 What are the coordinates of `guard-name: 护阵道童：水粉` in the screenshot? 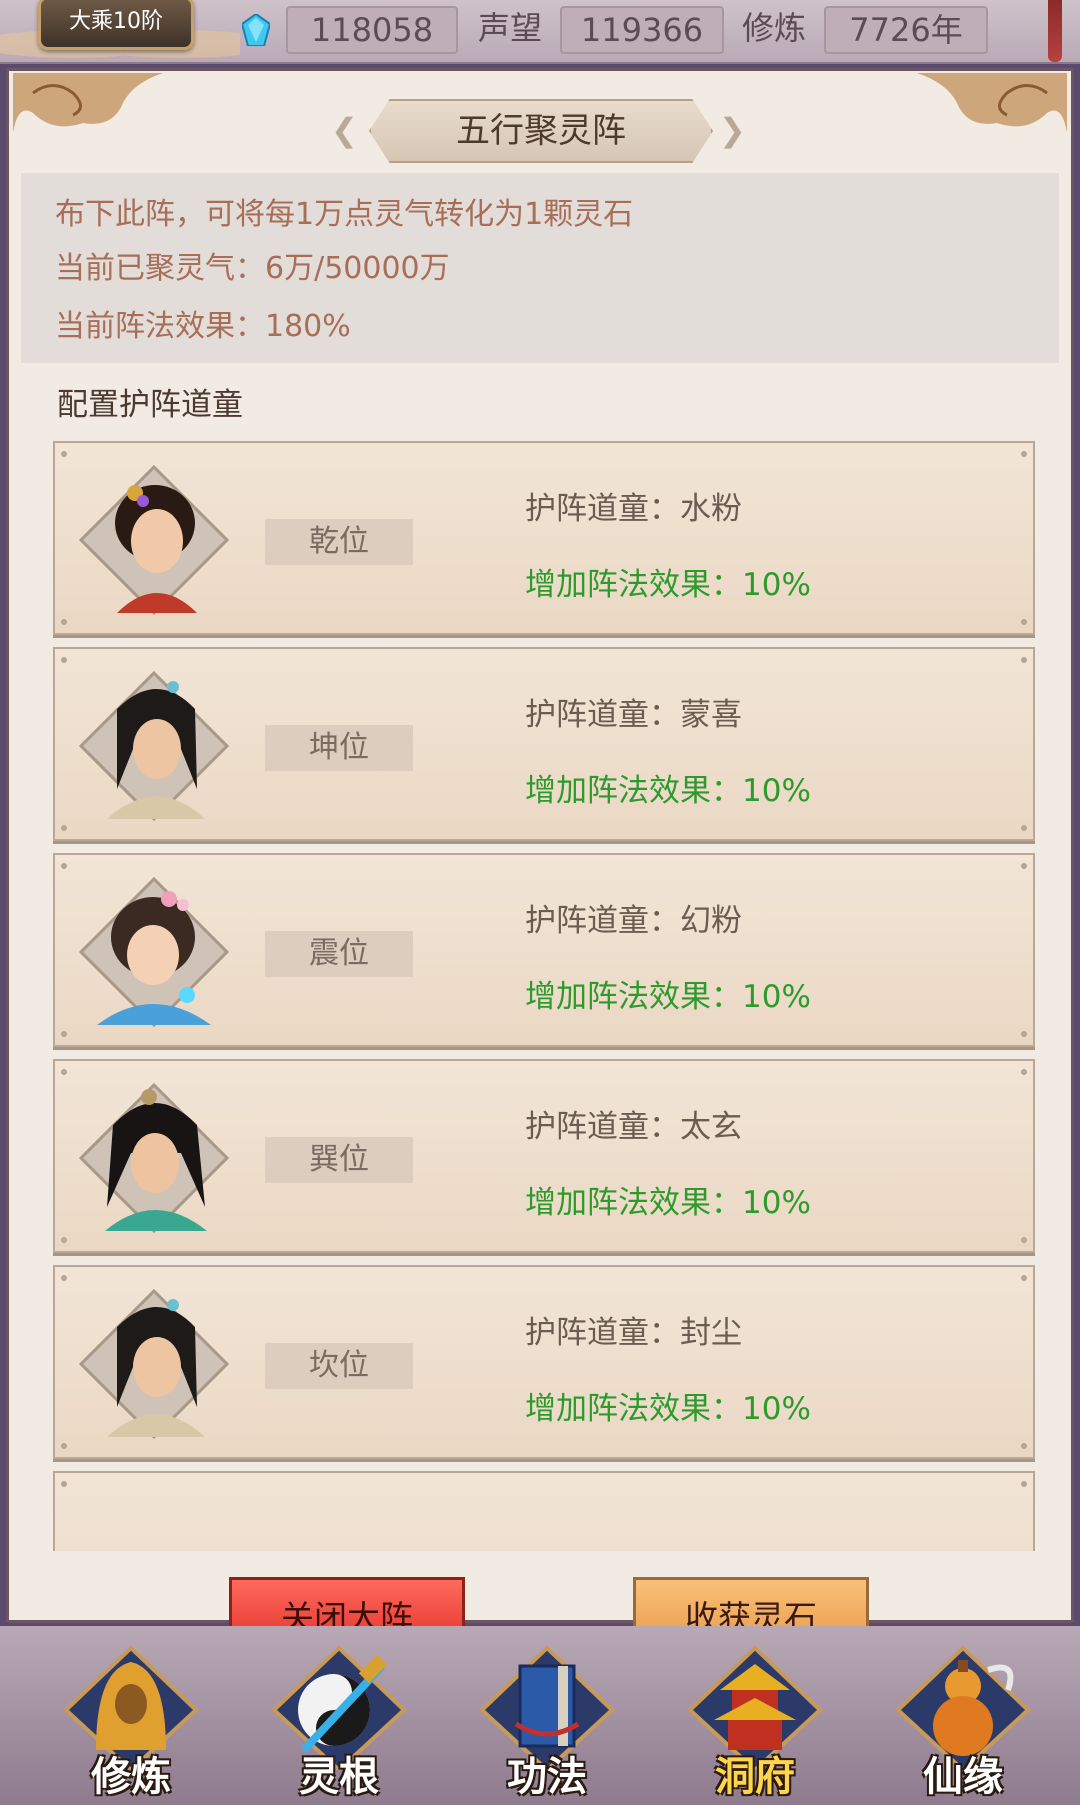 It's located at (633, 509).